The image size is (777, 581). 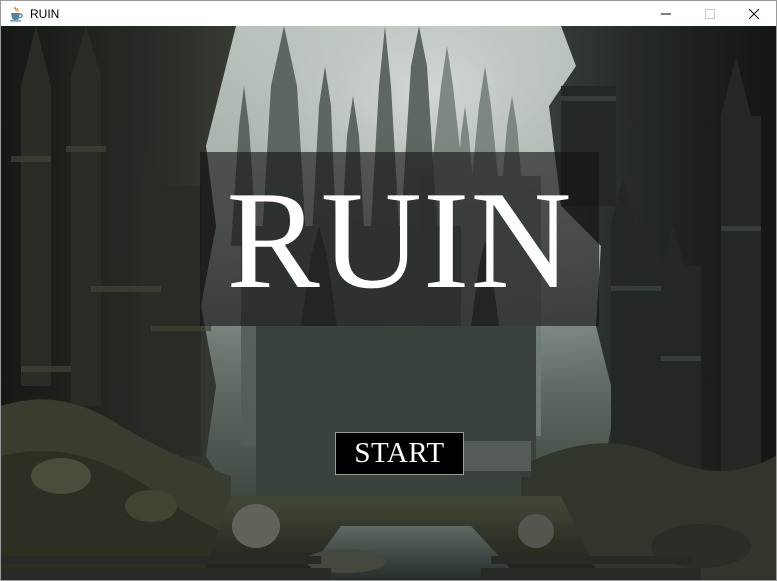 I want to click on close-button, so click(x=754, y=13).